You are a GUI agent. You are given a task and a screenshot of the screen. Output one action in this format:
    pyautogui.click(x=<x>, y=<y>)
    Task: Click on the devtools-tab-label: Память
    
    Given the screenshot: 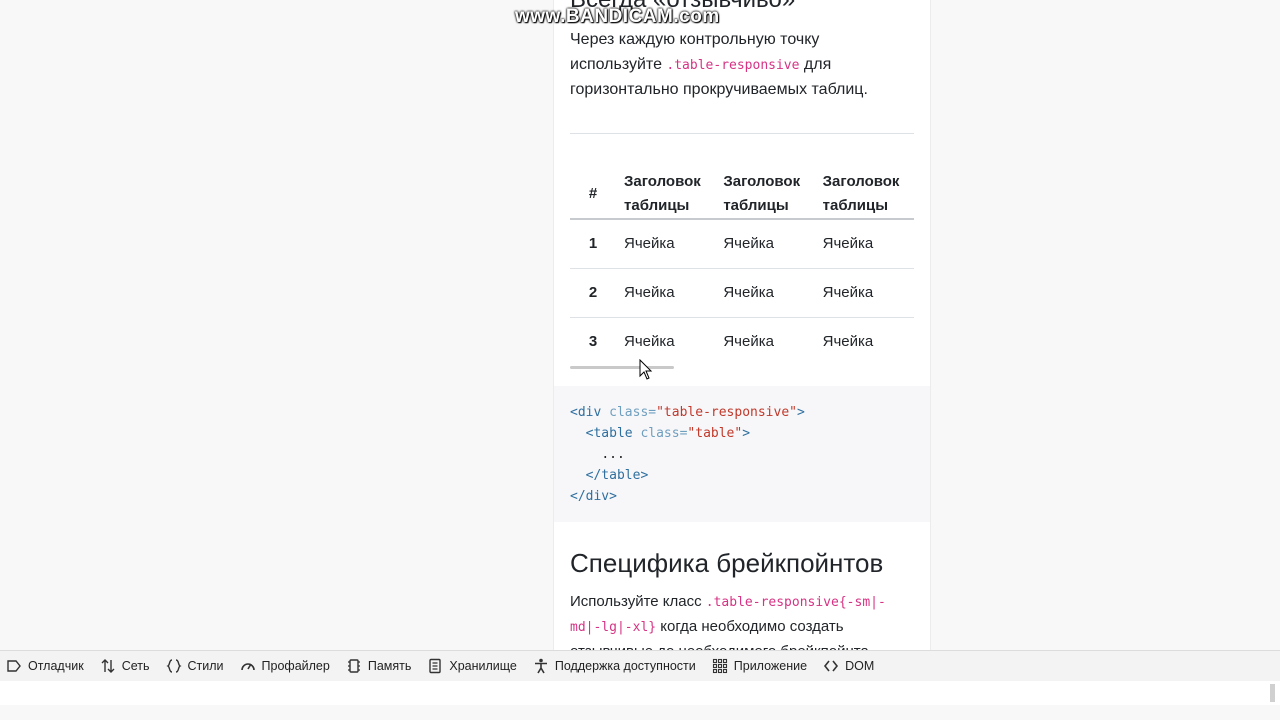 What is the action you would take?
    pyautogui.click(x=389, y=666)
    